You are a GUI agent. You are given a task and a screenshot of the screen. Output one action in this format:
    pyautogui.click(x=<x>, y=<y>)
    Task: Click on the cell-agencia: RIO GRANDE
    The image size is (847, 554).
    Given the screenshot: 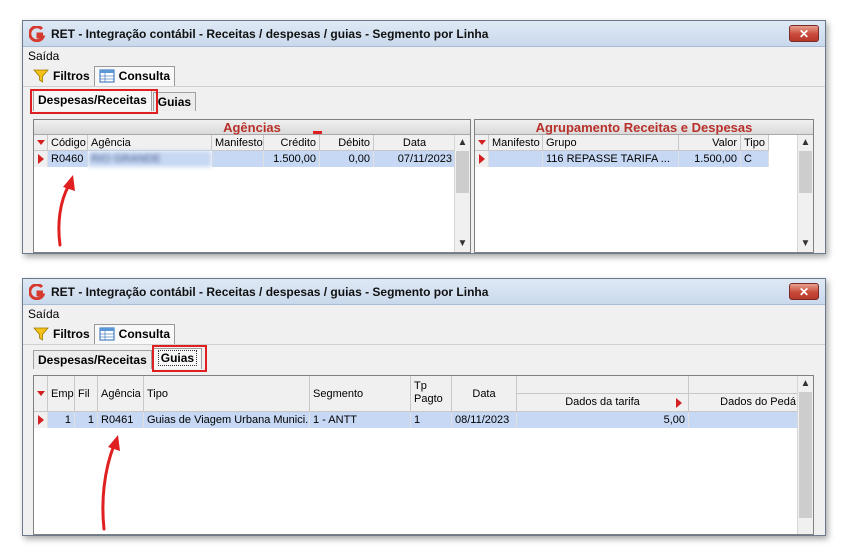 What is the action you would take?
    pyautogui.click(x=150, y=159)
    